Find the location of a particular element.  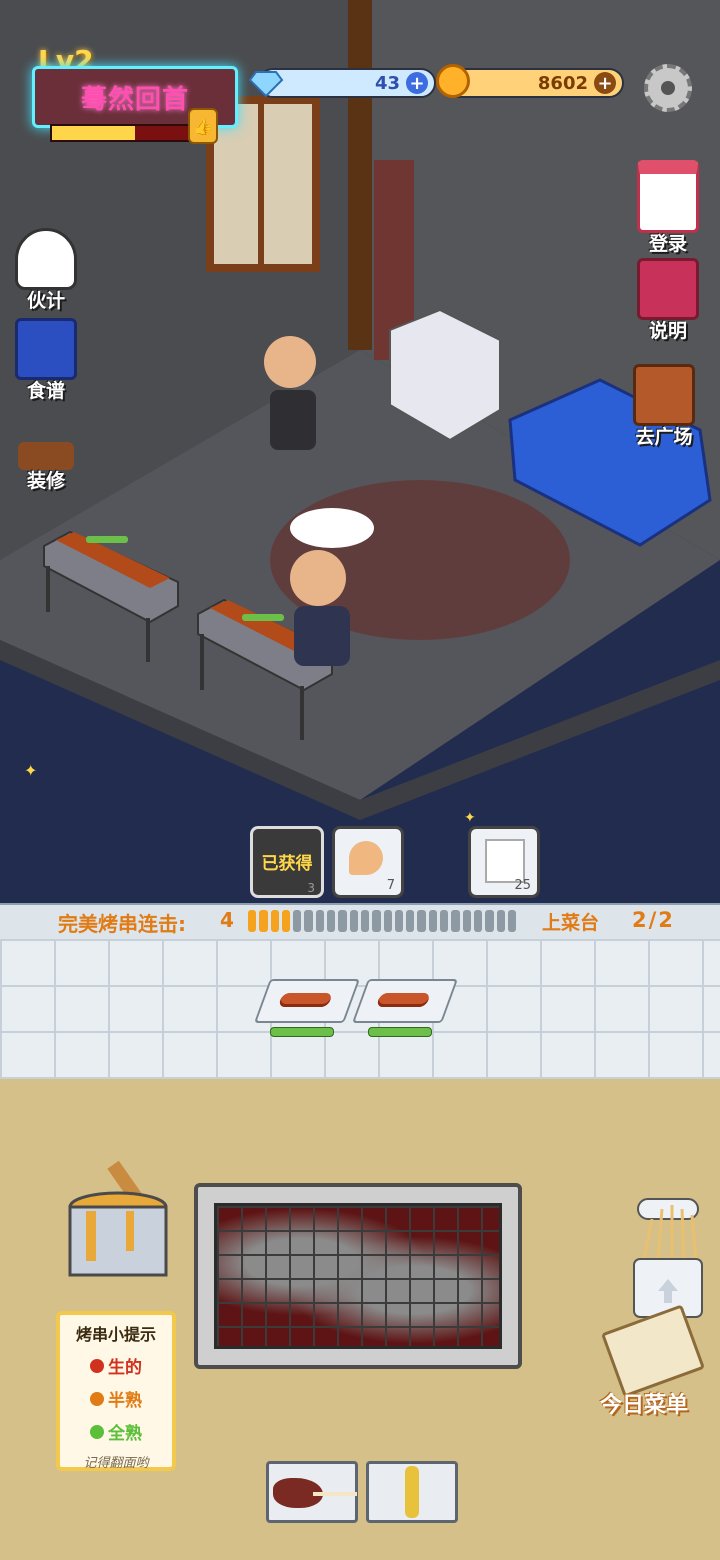

serve-counter-label: 上菜台 is located at coordinates (571, 923).